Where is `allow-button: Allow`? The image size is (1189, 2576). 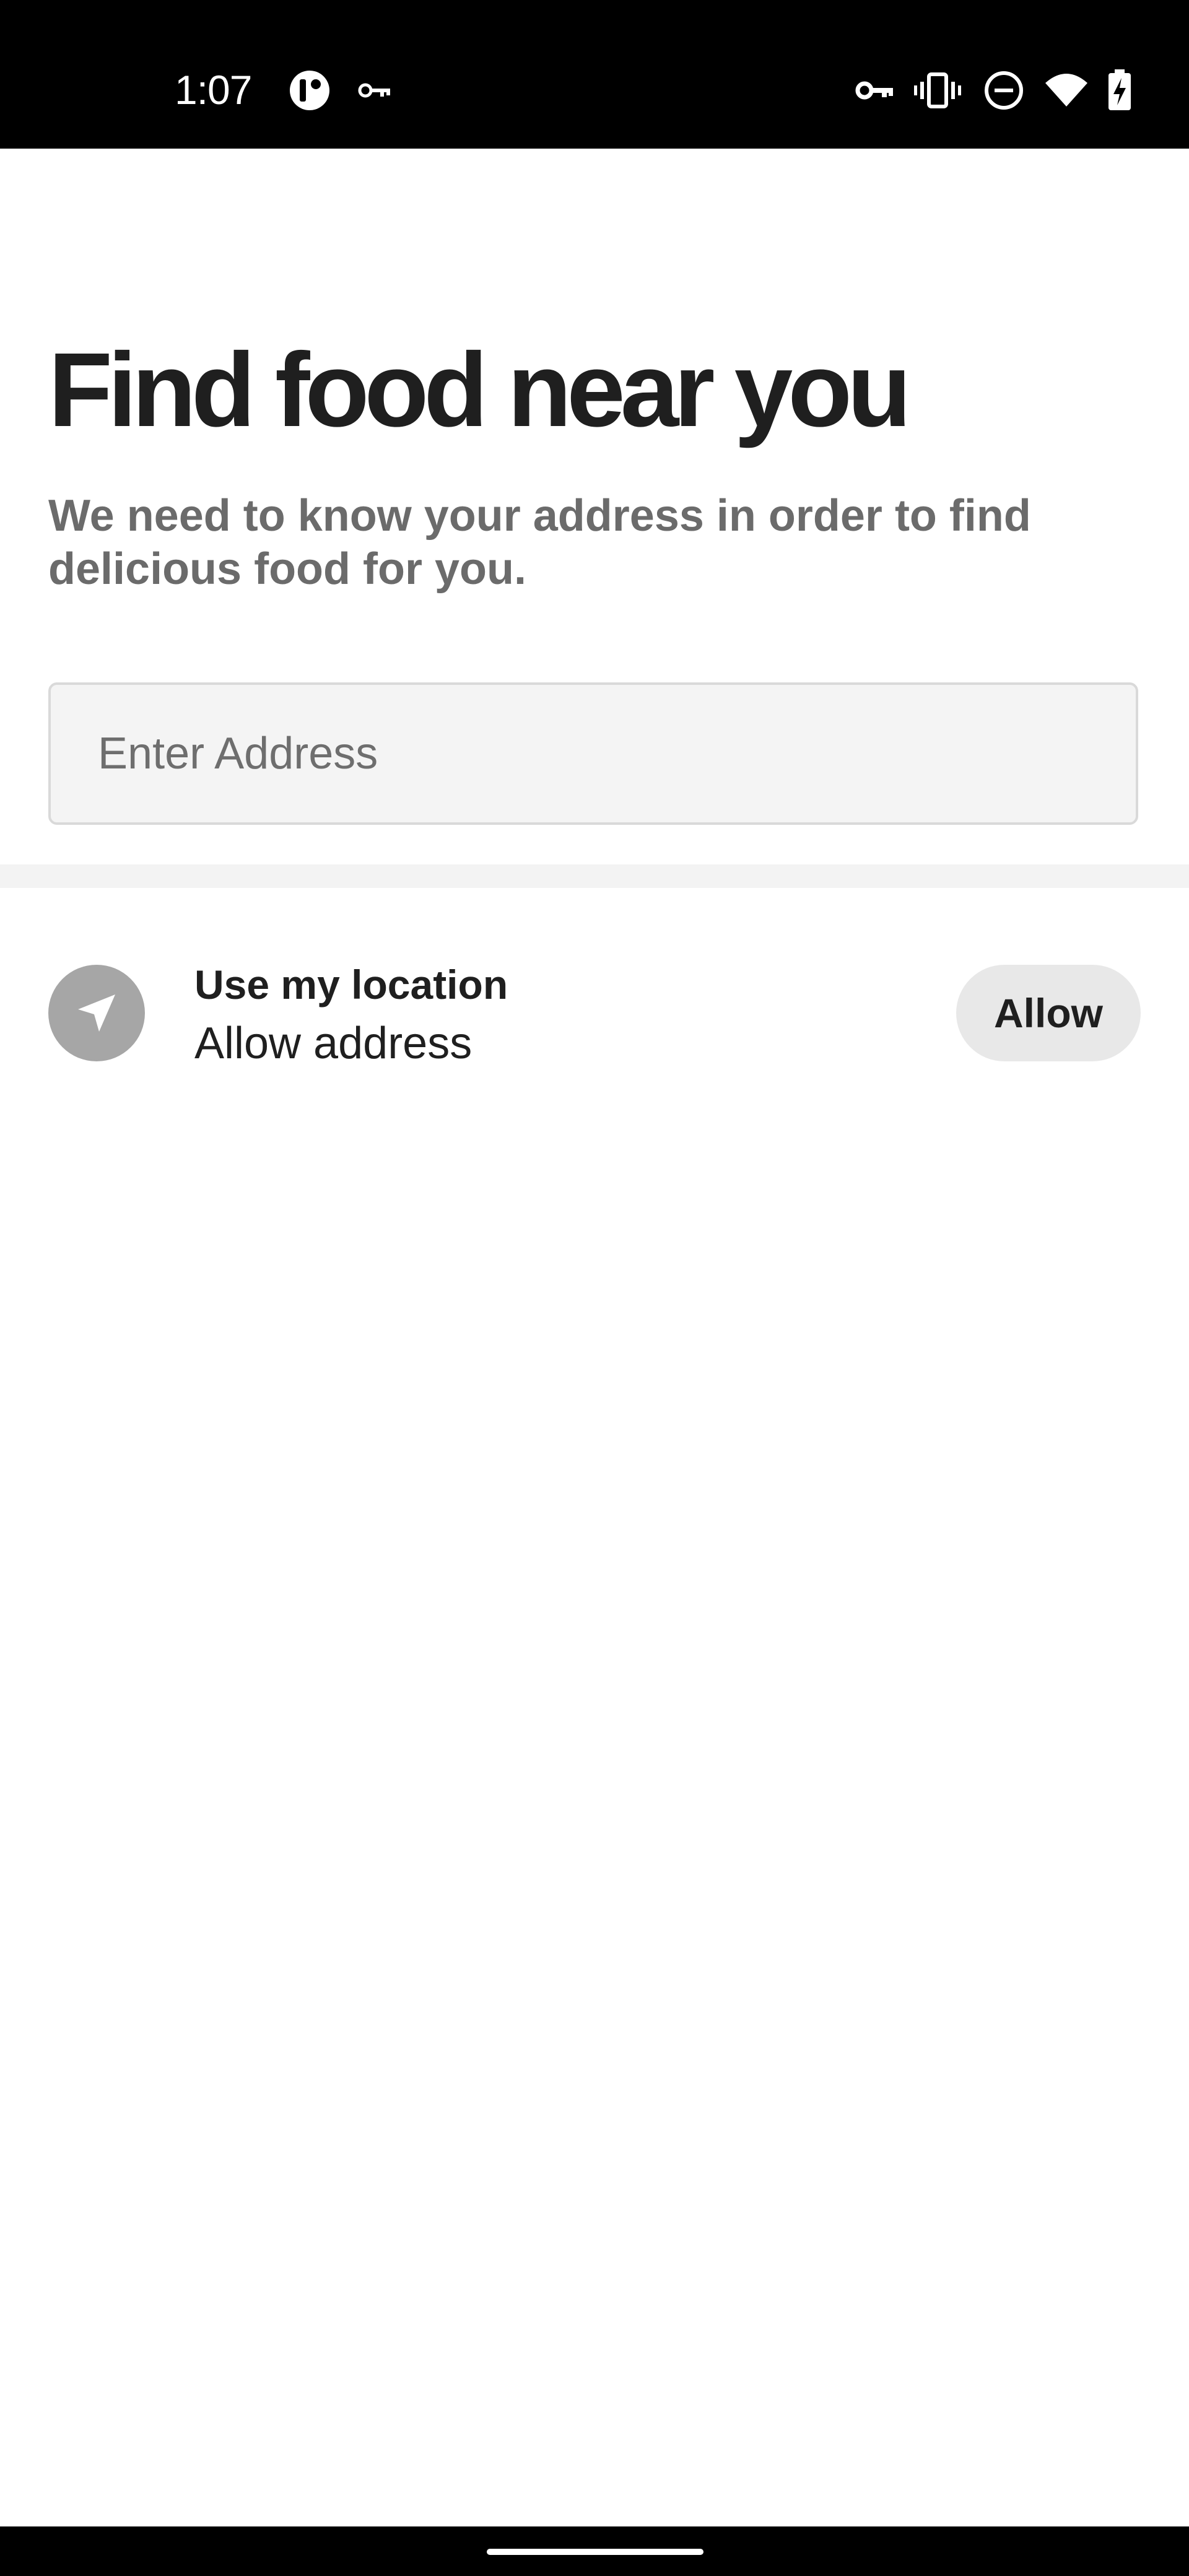
allow-button: Allow is located at coordinates (1048, 1013).